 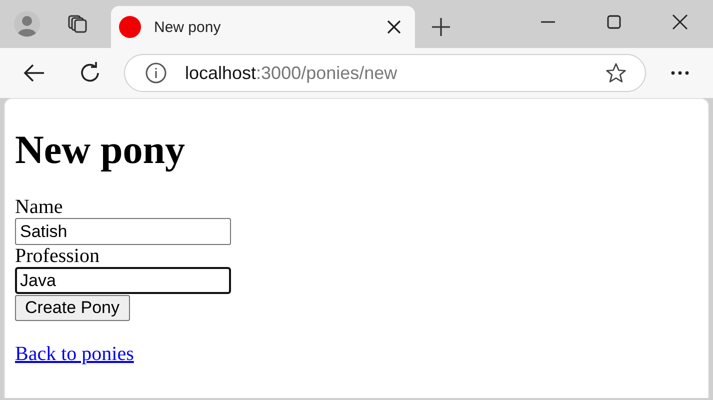 I want to click on submit-button: Create Pony, so click(x=72, y=308).